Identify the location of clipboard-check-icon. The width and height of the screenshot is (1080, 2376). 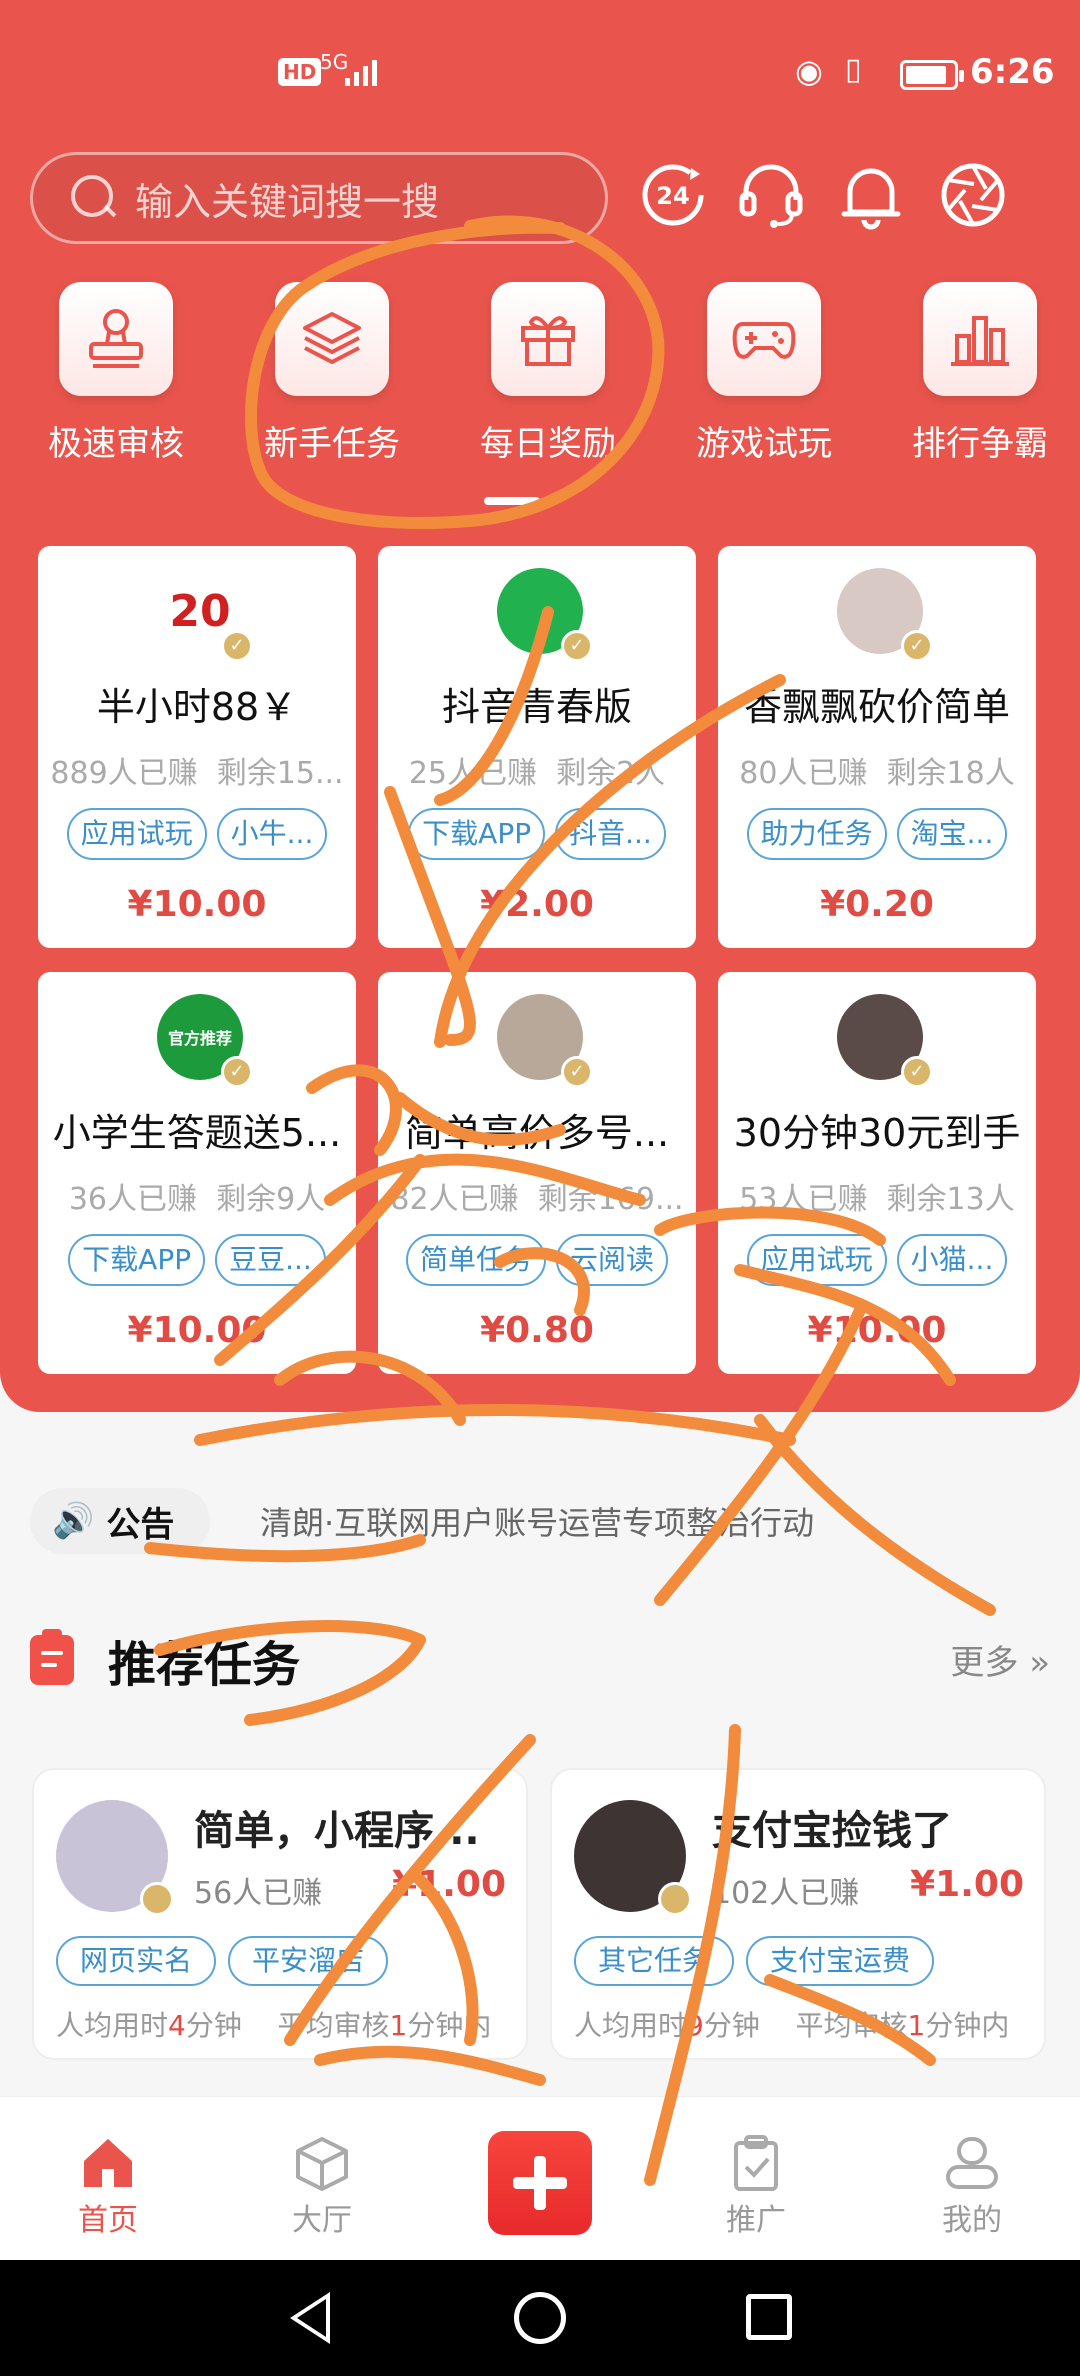
(756, 2163).